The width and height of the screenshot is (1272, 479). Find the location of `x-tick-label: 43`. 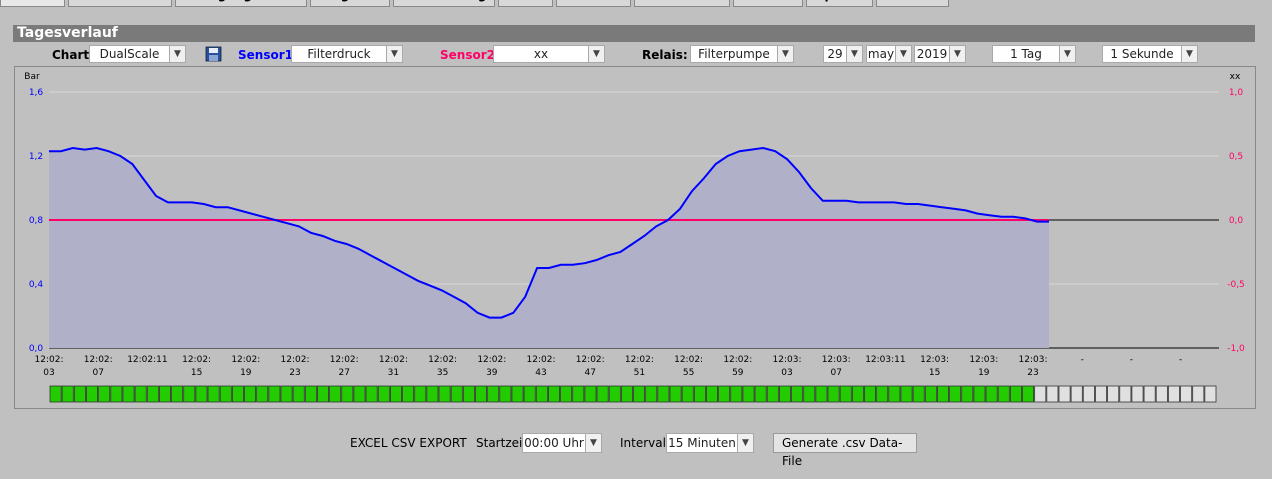

x-tick-label: 43 is located at coordinates (540, 373).